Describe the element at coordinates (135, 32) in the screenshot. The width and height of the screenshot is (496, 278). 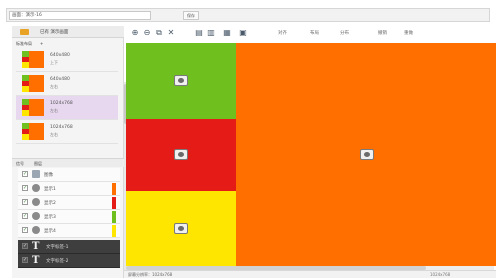
I see `zoom-in-icon: ⊕` at that location.